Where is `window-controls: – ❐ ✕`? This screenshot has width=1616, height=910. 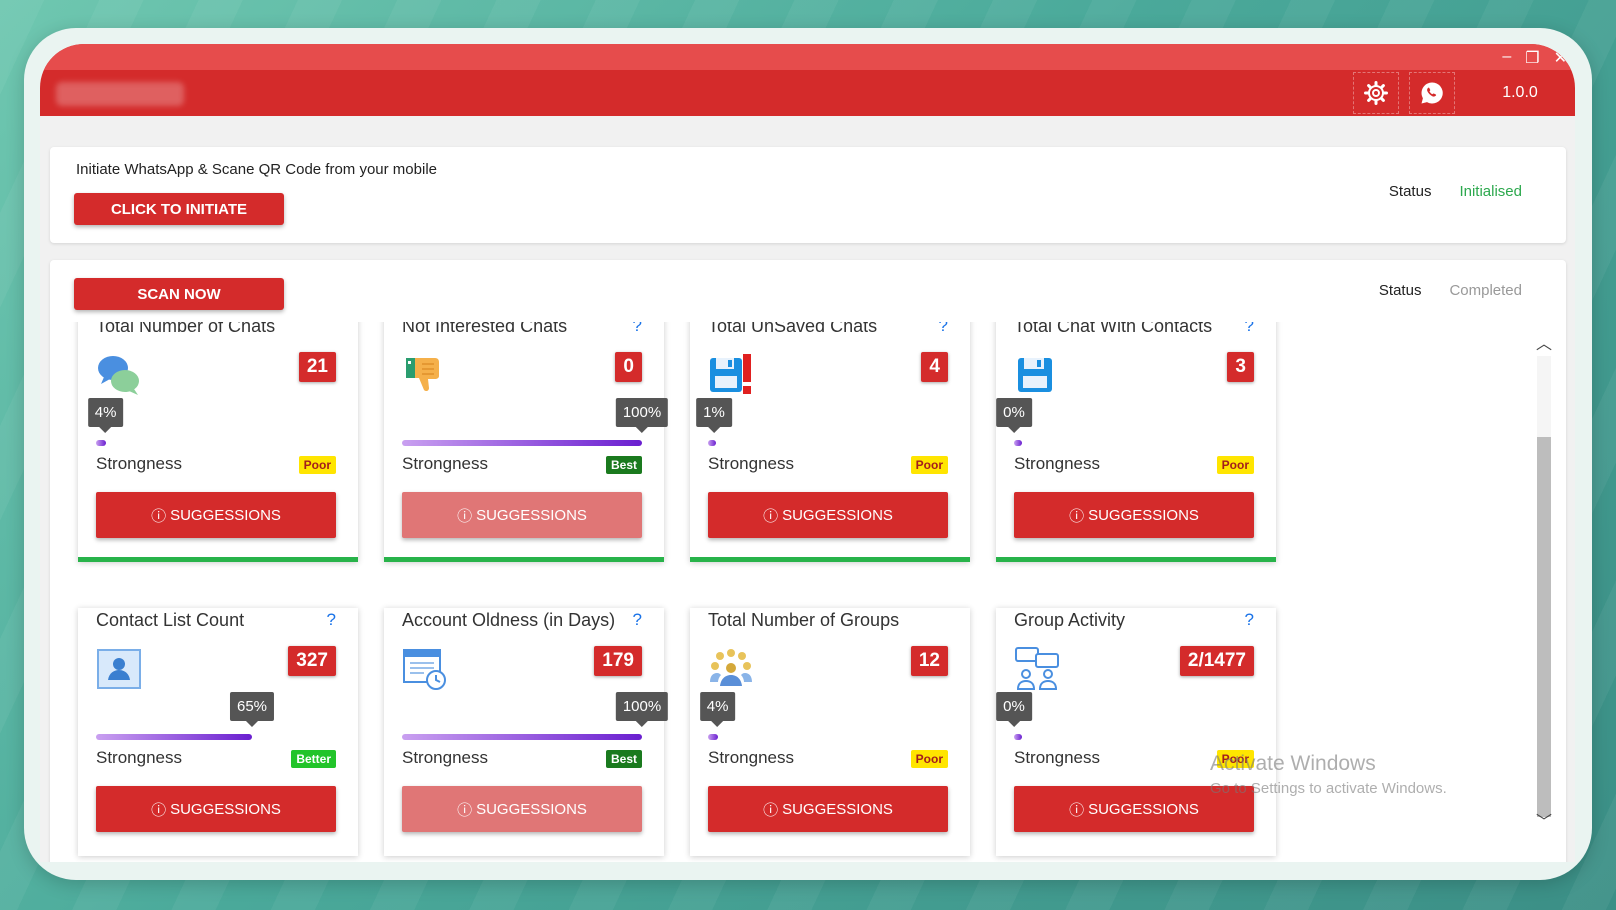
window-controls: – ❐ ✕ is located at coordinates (1534, 58).